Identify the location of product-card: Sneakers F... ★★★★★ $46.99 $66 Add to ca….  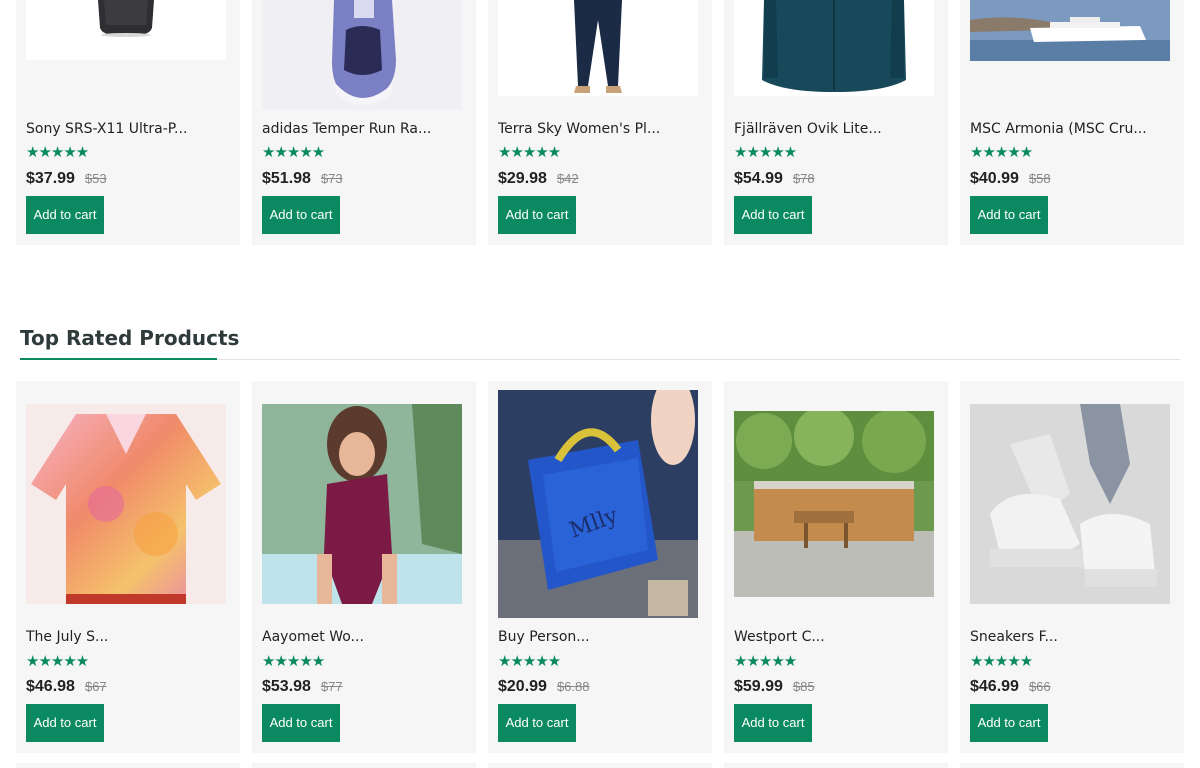
(1072, 567).